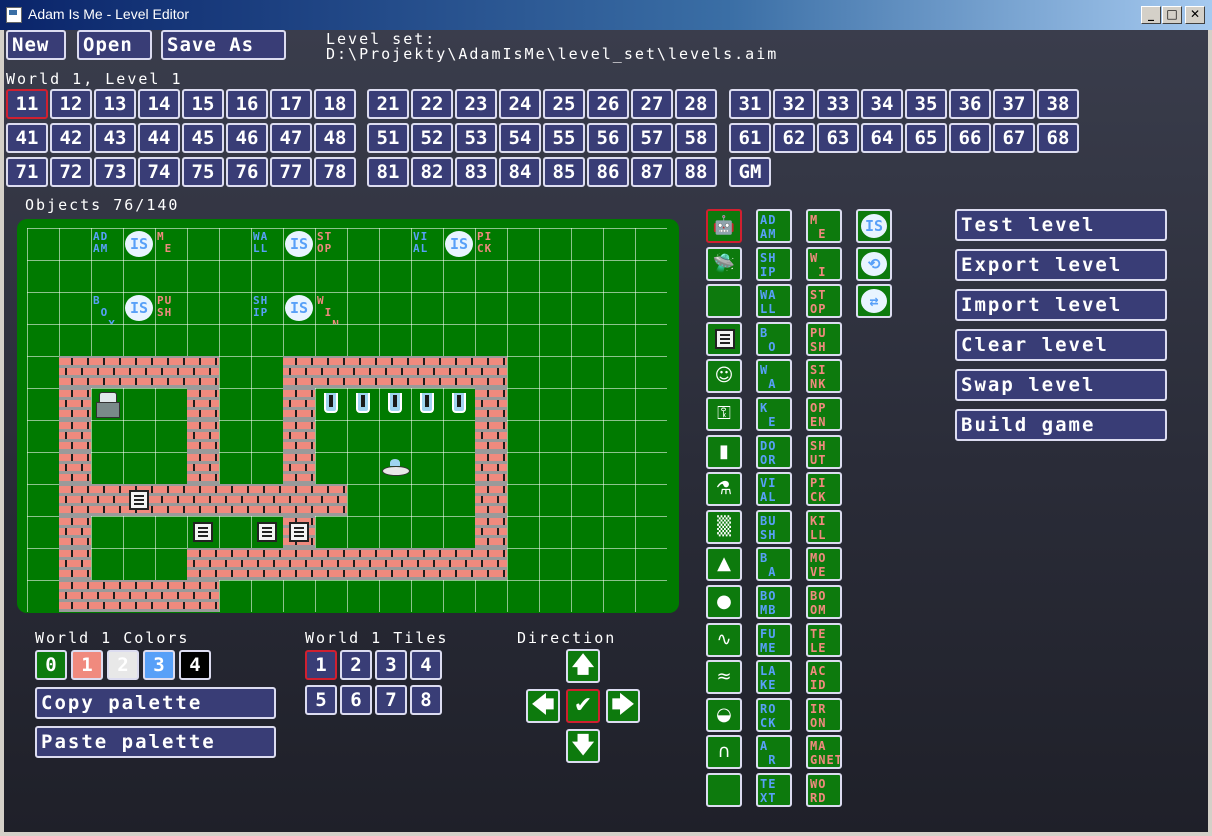 The width and height of the screenshot is (1212, 836). What do you see at coordinates (476, 138) in the screenshot?
I see `level-button-53: 53` at bounding box center [476, 138].